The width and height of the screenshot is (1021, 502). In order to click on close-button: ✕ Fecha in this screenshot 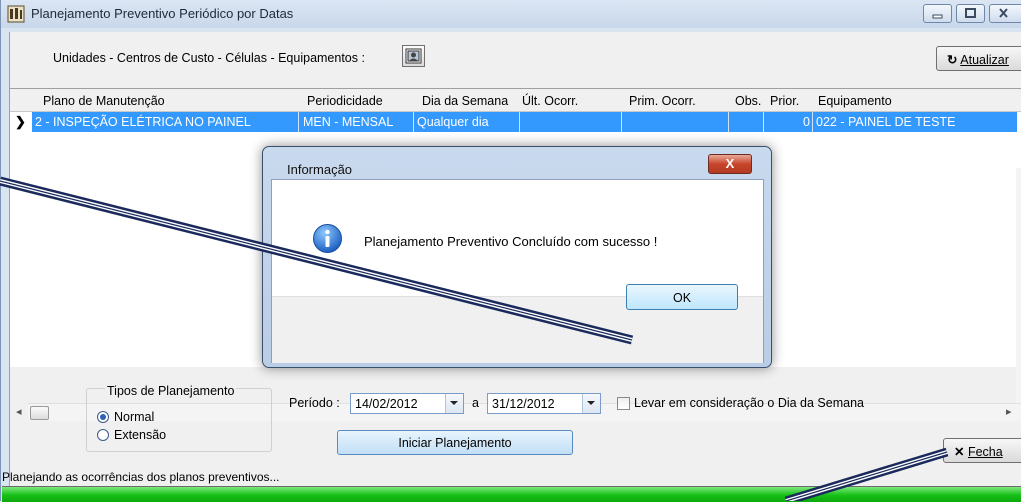, I will do `click(982, 450)`.